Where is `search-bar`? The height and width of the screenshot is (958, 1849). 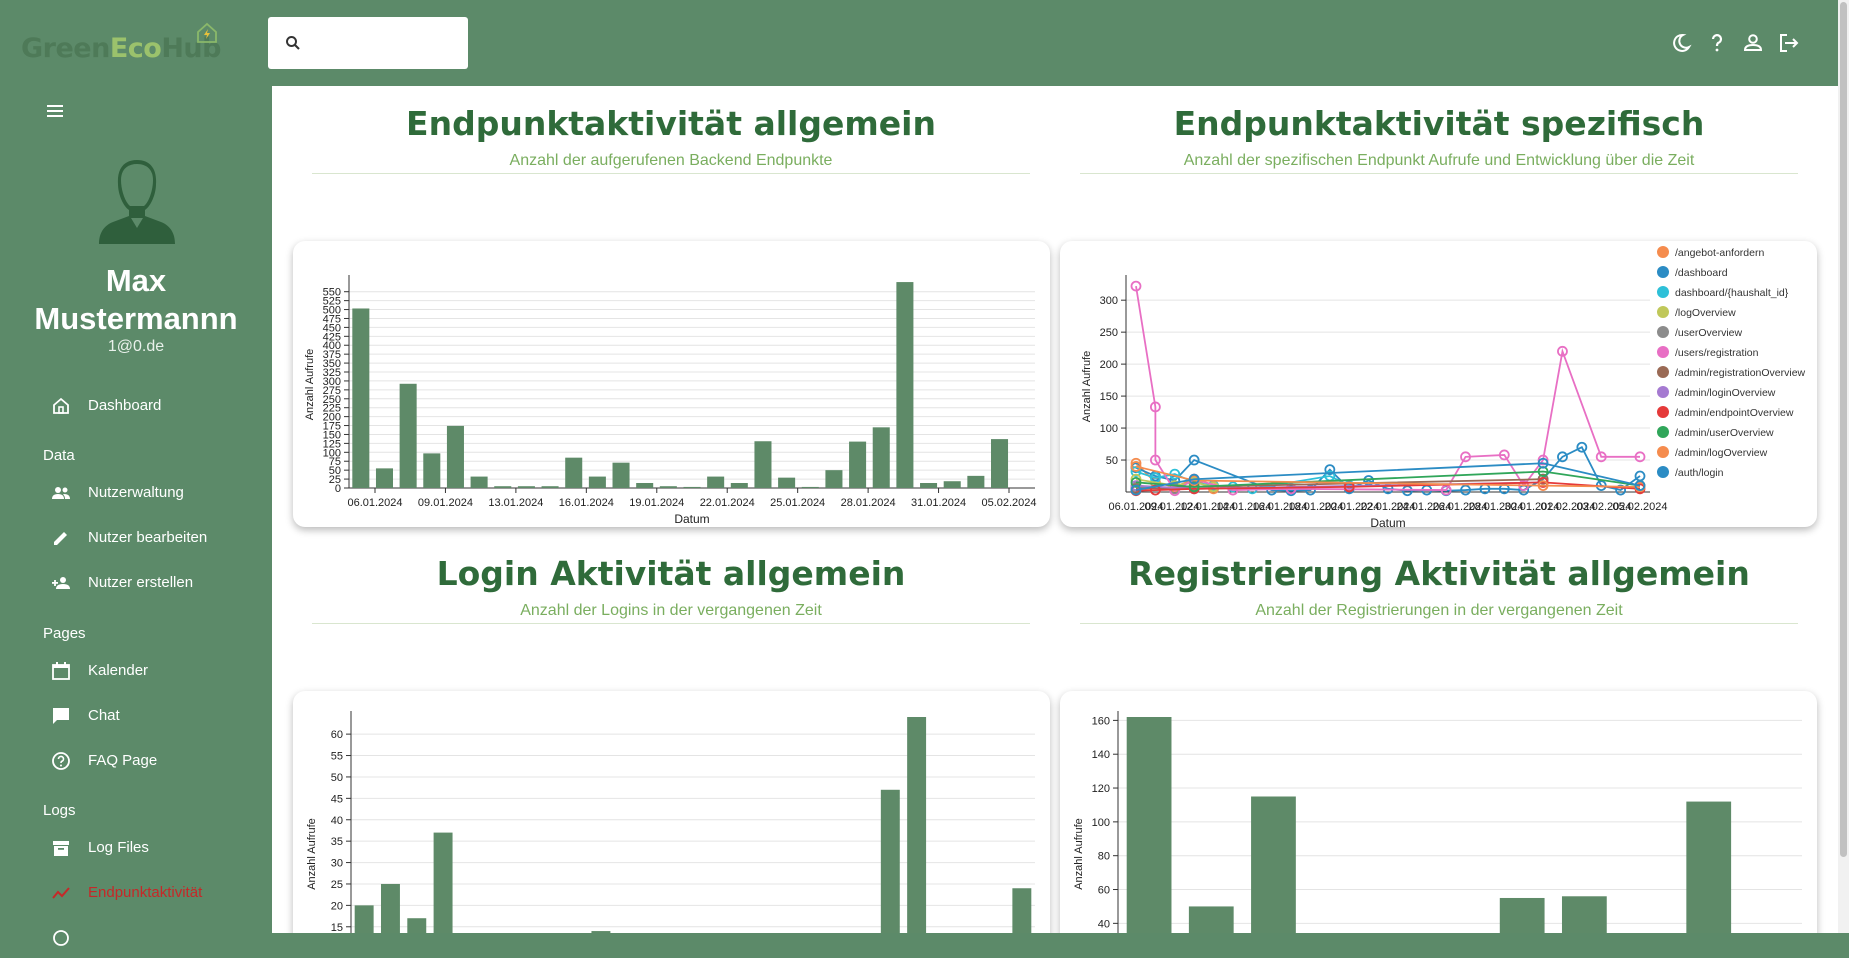
search-bar is located at coordinates (368, 43).